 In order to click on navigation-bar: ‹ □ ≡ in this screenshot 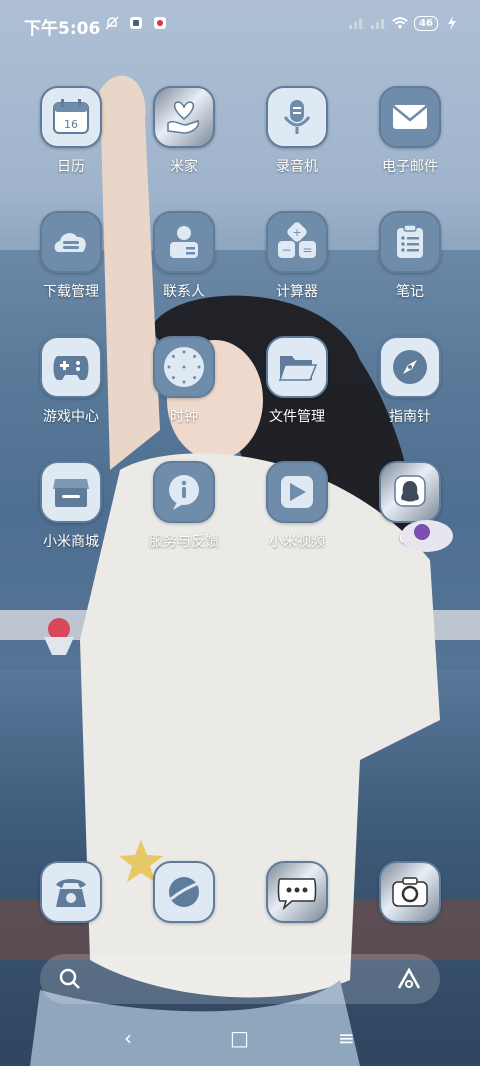, I will do `click(240, 1038)`.